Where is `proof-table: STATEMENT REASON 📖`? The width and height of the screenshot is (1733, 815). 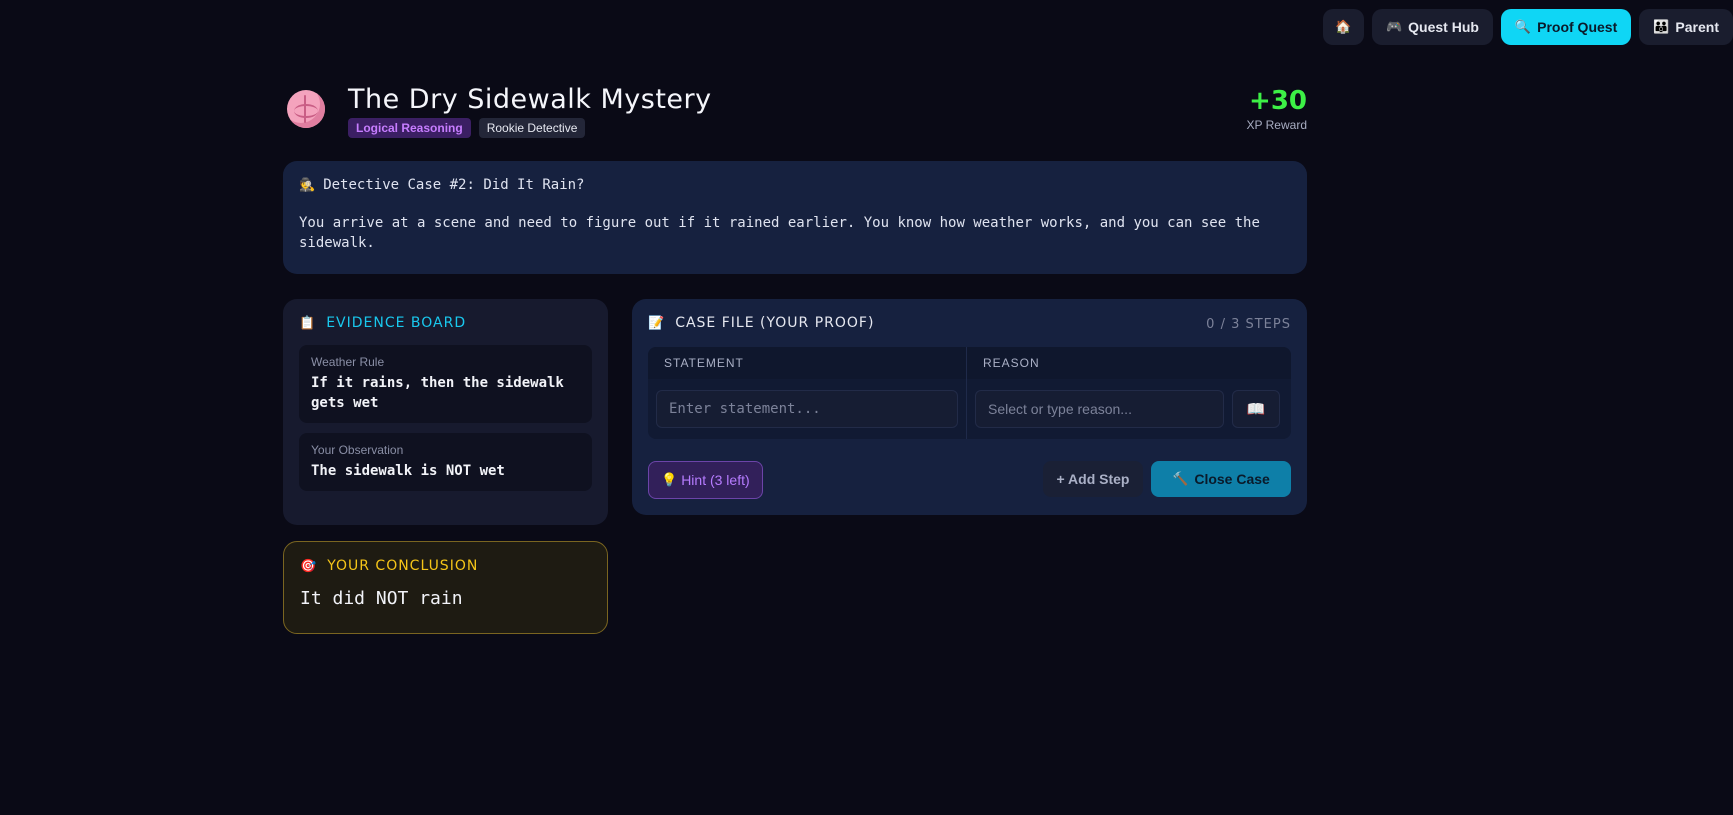
proof-table: STATEMENT REASON 📖 is located at coordinates (969, 393).